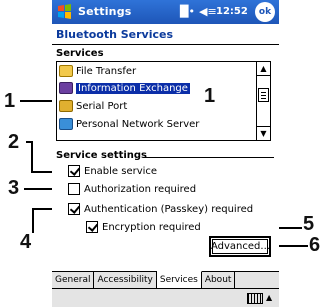 The width and height of the screenshot is (328, 307). What do you see at coordinates (165, 297) in the screenshot?
I see `menu-bar: ▲` at bounding box center [165, 297].